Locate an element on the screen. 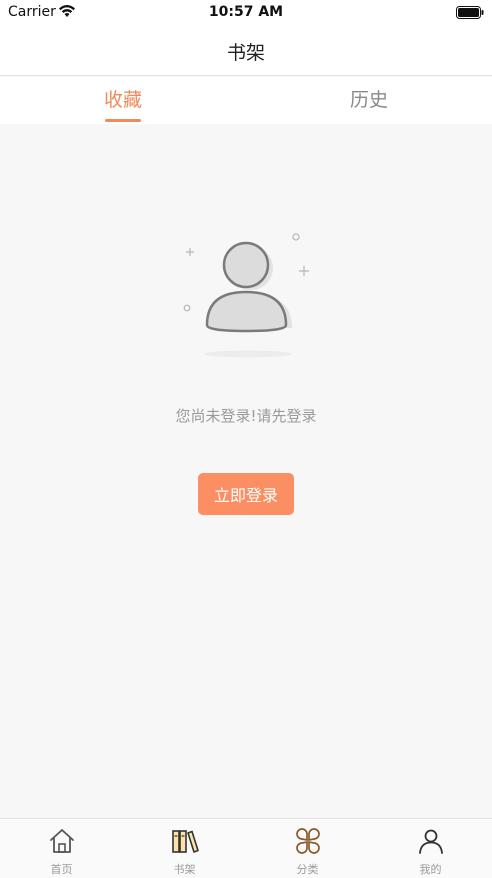 This screenshot has height=878, width=492. battery-icon is located at coordinates (470, 12).